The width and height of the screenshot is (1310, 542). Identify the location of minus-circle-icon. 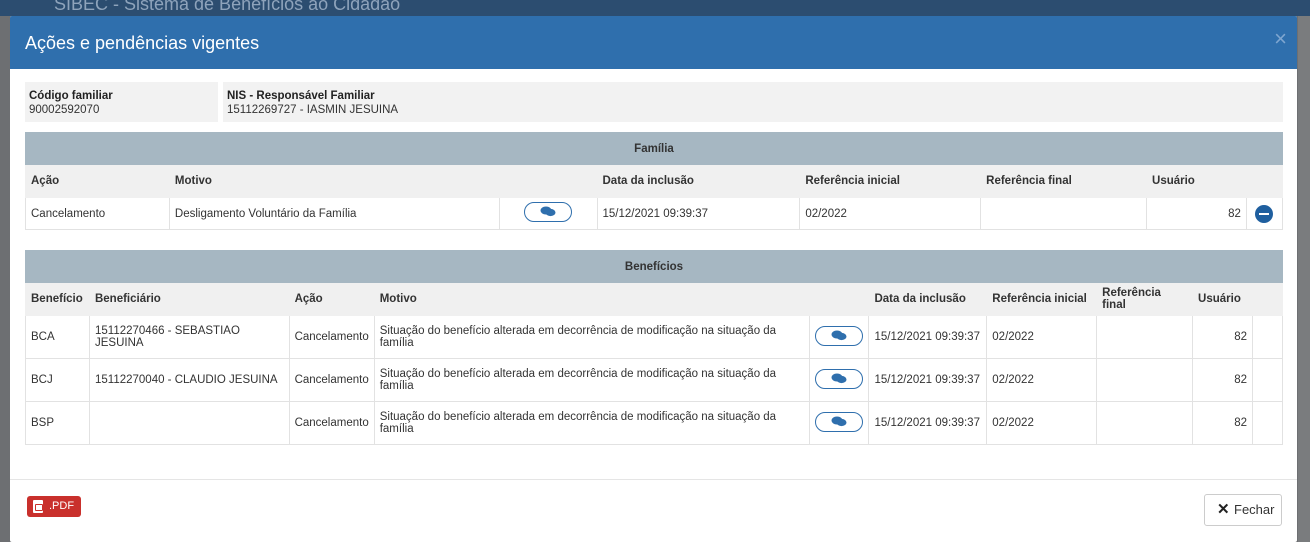
(1264, 213).